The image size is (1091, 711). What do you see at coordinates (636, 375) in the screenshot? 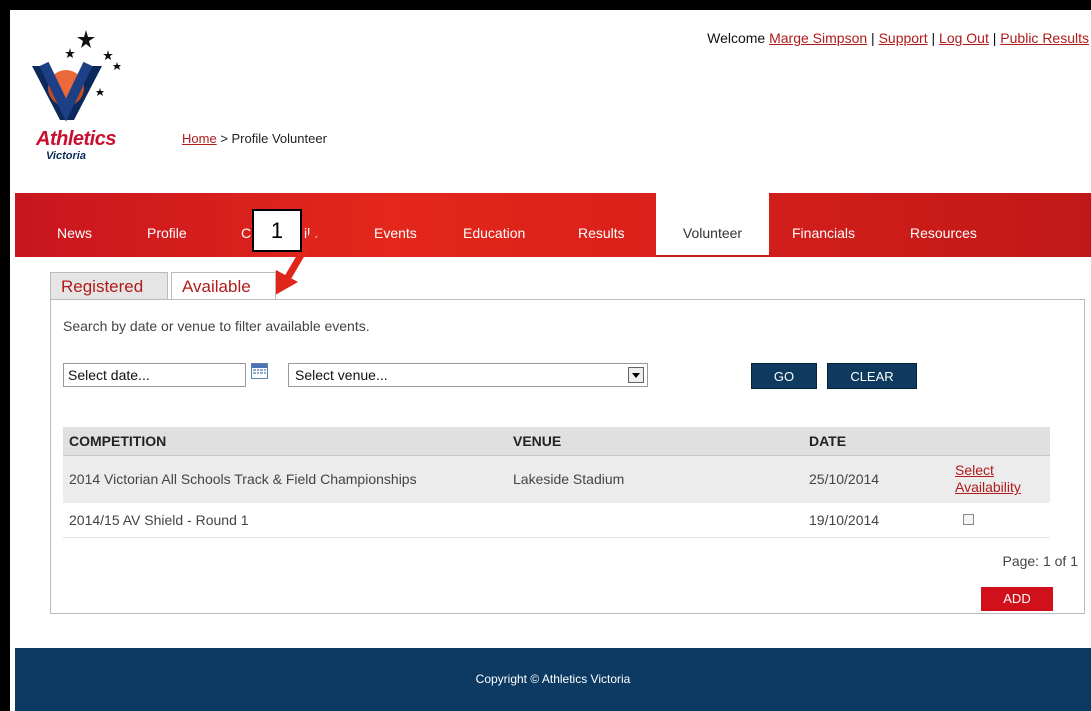
I see `chevron-down-icon` at bounding box center [636, 375].